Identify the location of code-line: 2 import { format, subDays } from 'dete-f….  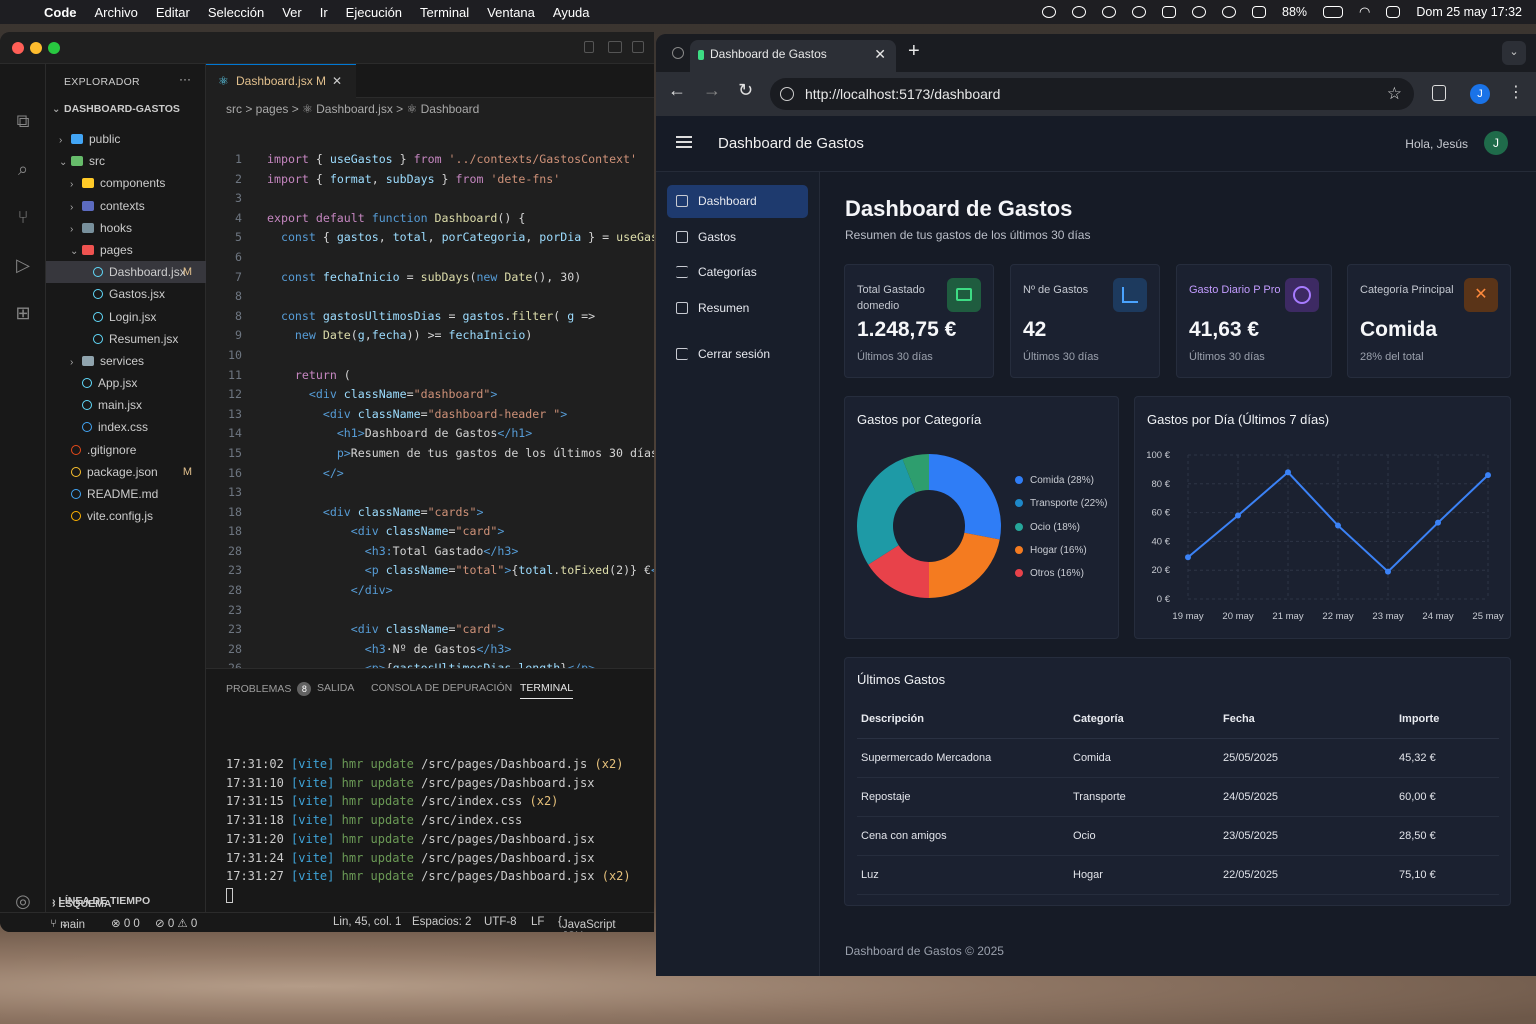
(430, 180).